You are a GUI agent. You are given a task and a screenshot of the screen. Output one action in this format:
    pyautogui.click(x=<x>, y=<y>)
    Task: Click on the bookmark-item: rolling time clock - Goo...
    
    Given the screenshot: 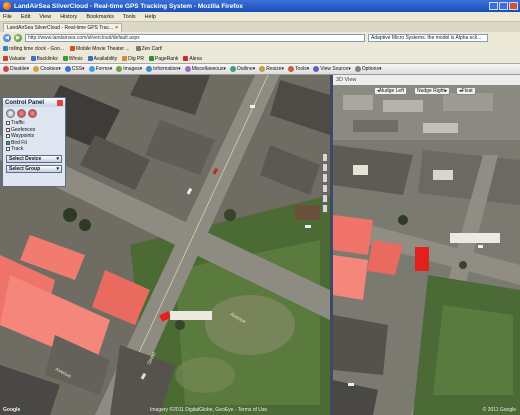 What is the action you would take?
    pyautogui.click(x=33, y=49)
    